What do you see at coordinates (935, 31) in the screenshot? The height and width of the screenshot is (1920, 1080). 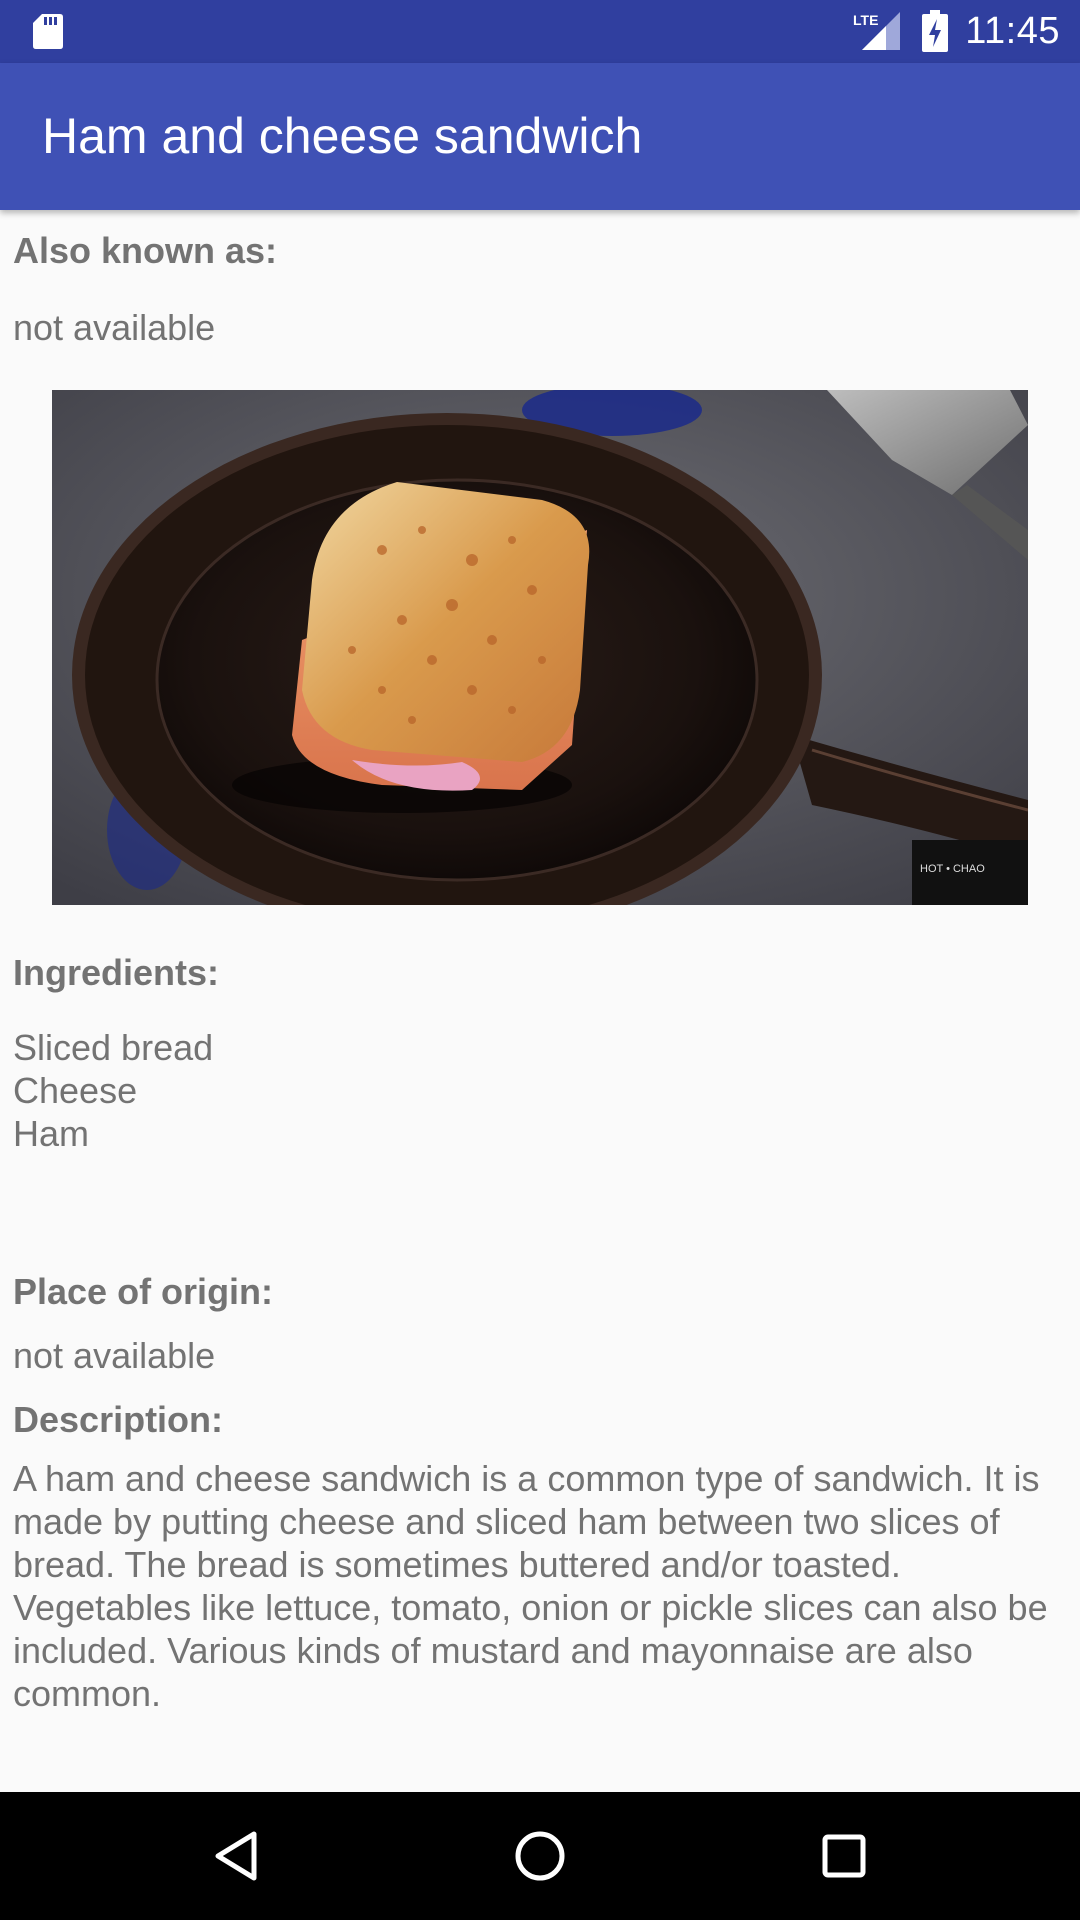 I see `battery-charging-icon` at bounding box center [935, 31].